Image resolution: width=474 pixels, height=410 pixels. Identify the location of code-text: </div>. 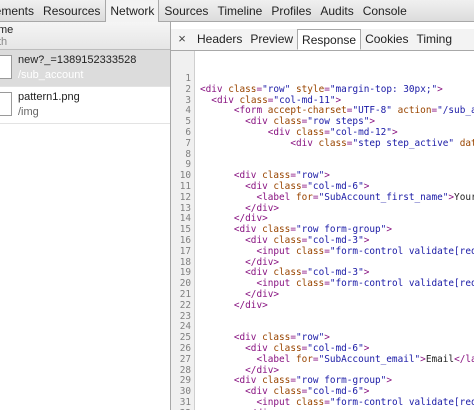
(234, 305).